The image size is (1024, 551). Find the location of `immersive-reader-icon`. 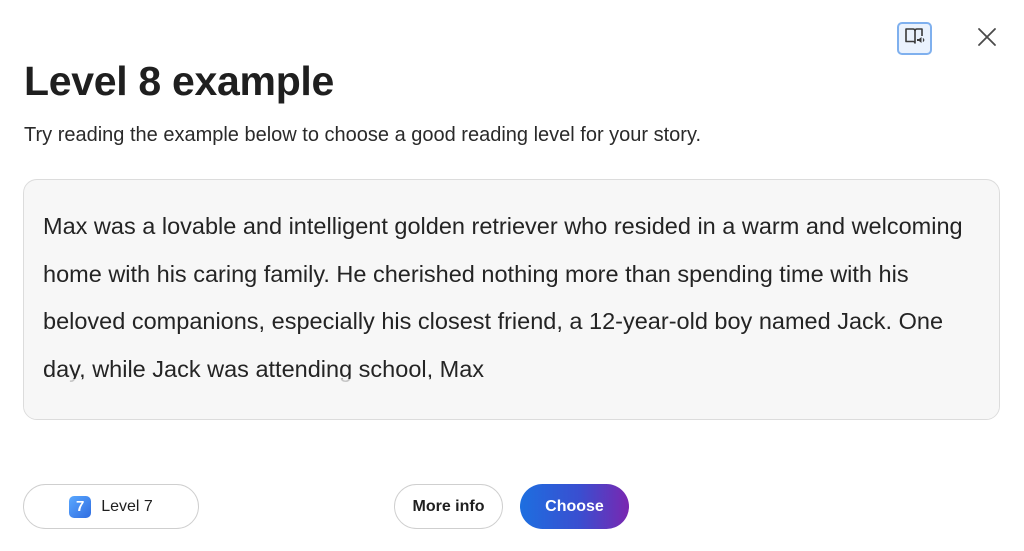

immersive-reader-icon is located at coordinates (915, 38).